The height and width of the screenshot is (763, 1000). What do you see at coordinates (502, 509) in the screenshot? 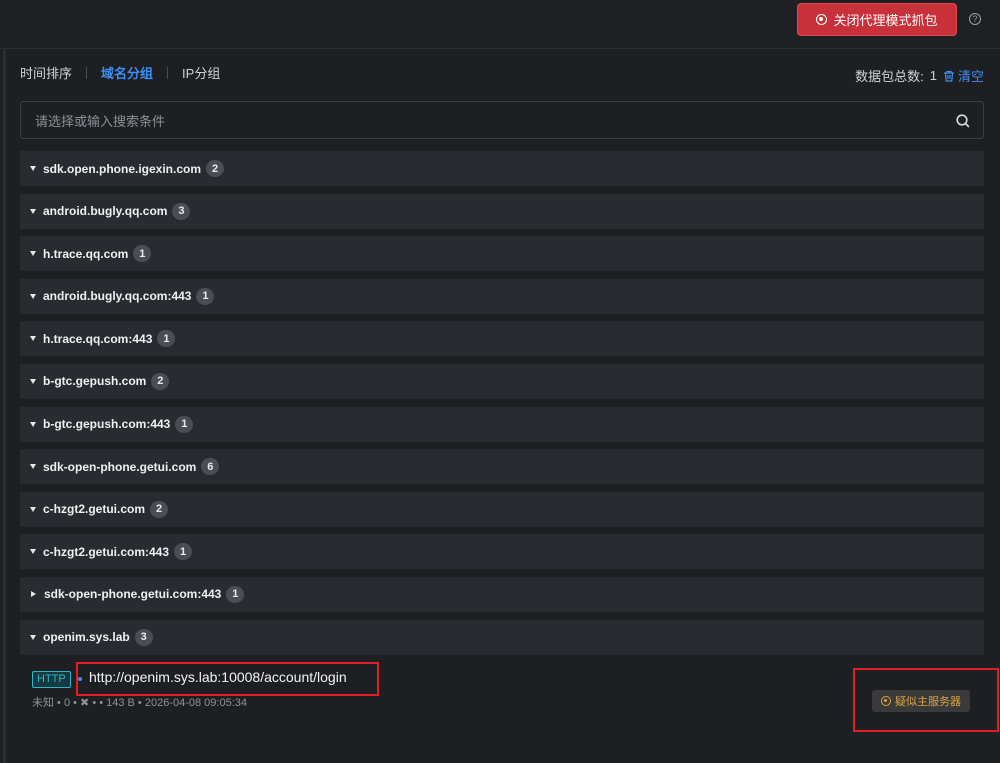
I see `domain-group-row: c-hzgt2.getui.com 2` at bounding box center [502, 509].